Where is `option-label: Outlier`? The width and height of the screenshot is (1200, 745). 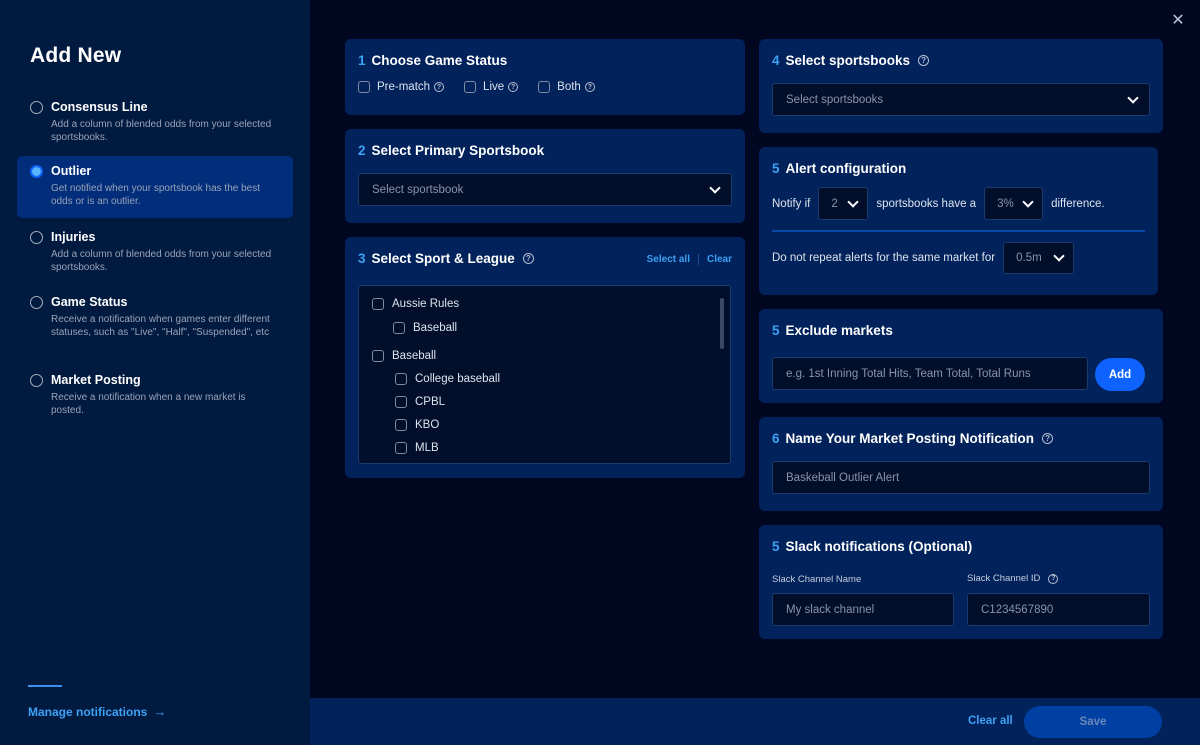 option-label: Outlier is located at coordinates (71, 171).